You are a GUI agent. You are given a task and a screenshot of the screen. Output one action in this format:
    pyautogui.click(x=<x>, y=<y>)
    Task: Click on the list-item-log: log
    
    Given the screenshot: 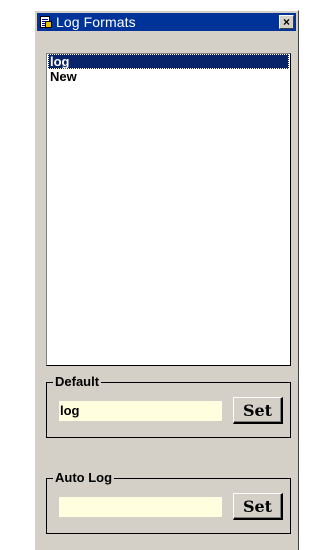 What is the action you would take?
    pyautogui.click(x=168, y=61)
    